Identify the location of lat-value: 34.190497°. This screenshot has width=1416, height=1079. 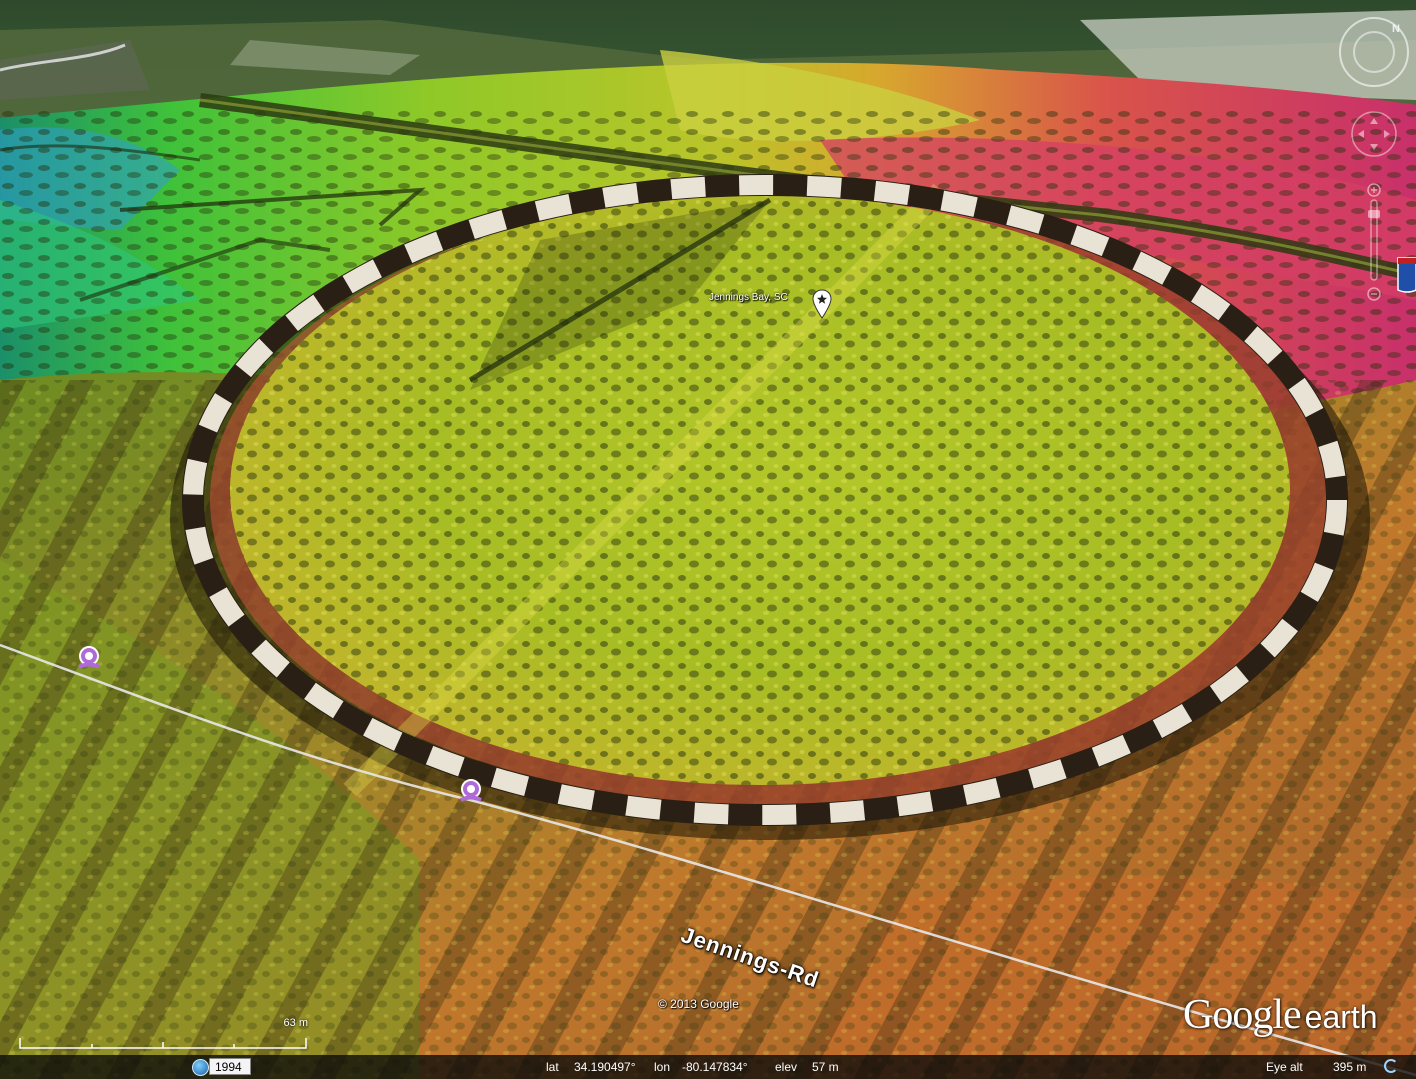
(605, 1067).